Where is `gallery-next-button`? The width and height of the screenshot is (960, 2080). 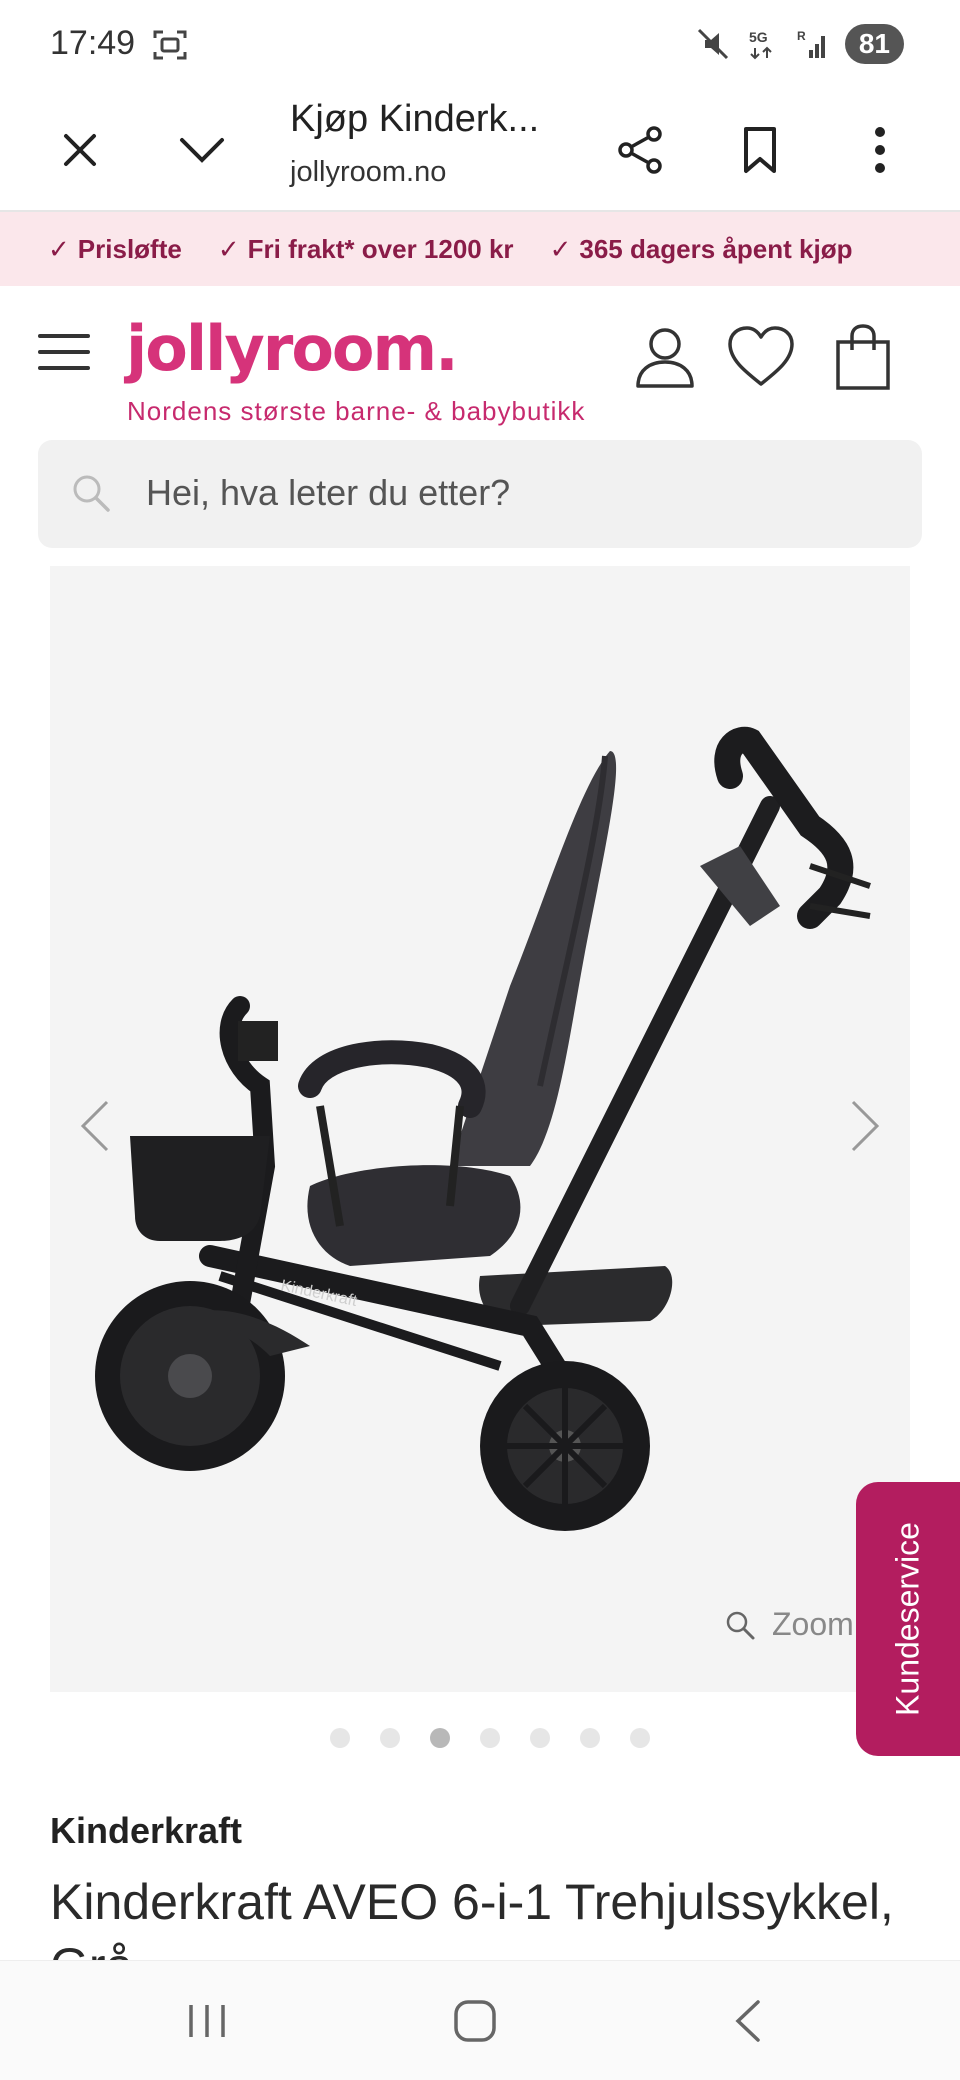 gallery-next-button is located at coordinates (866, 1126).